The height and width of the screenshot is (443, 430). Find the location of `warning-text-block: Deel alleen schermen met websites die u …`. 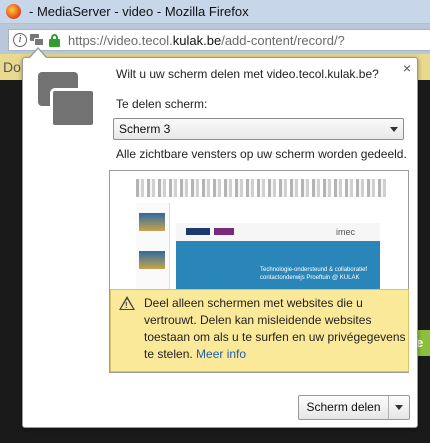

warning-text-block: Deel alleen schermen met websites die u … is located at coordinates (275, 329).